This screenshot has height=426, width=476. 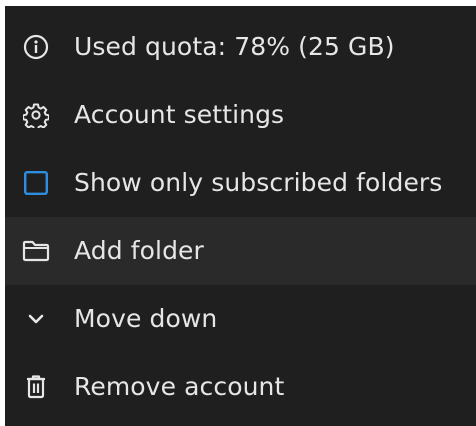 I want to click on checkbox-icon, so click(x=36, y=183).